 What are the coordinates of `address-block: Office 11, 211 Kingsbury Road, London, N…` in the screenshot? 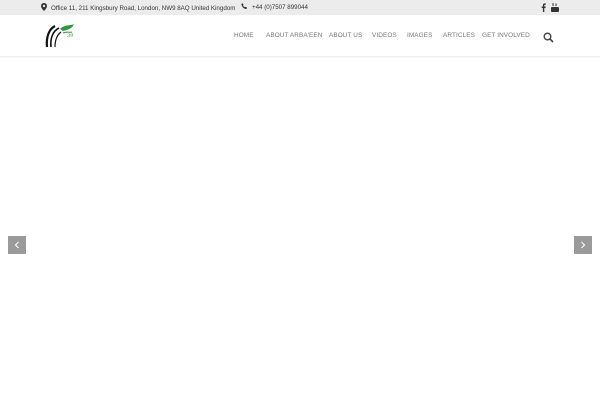 It's located at (138, 8).